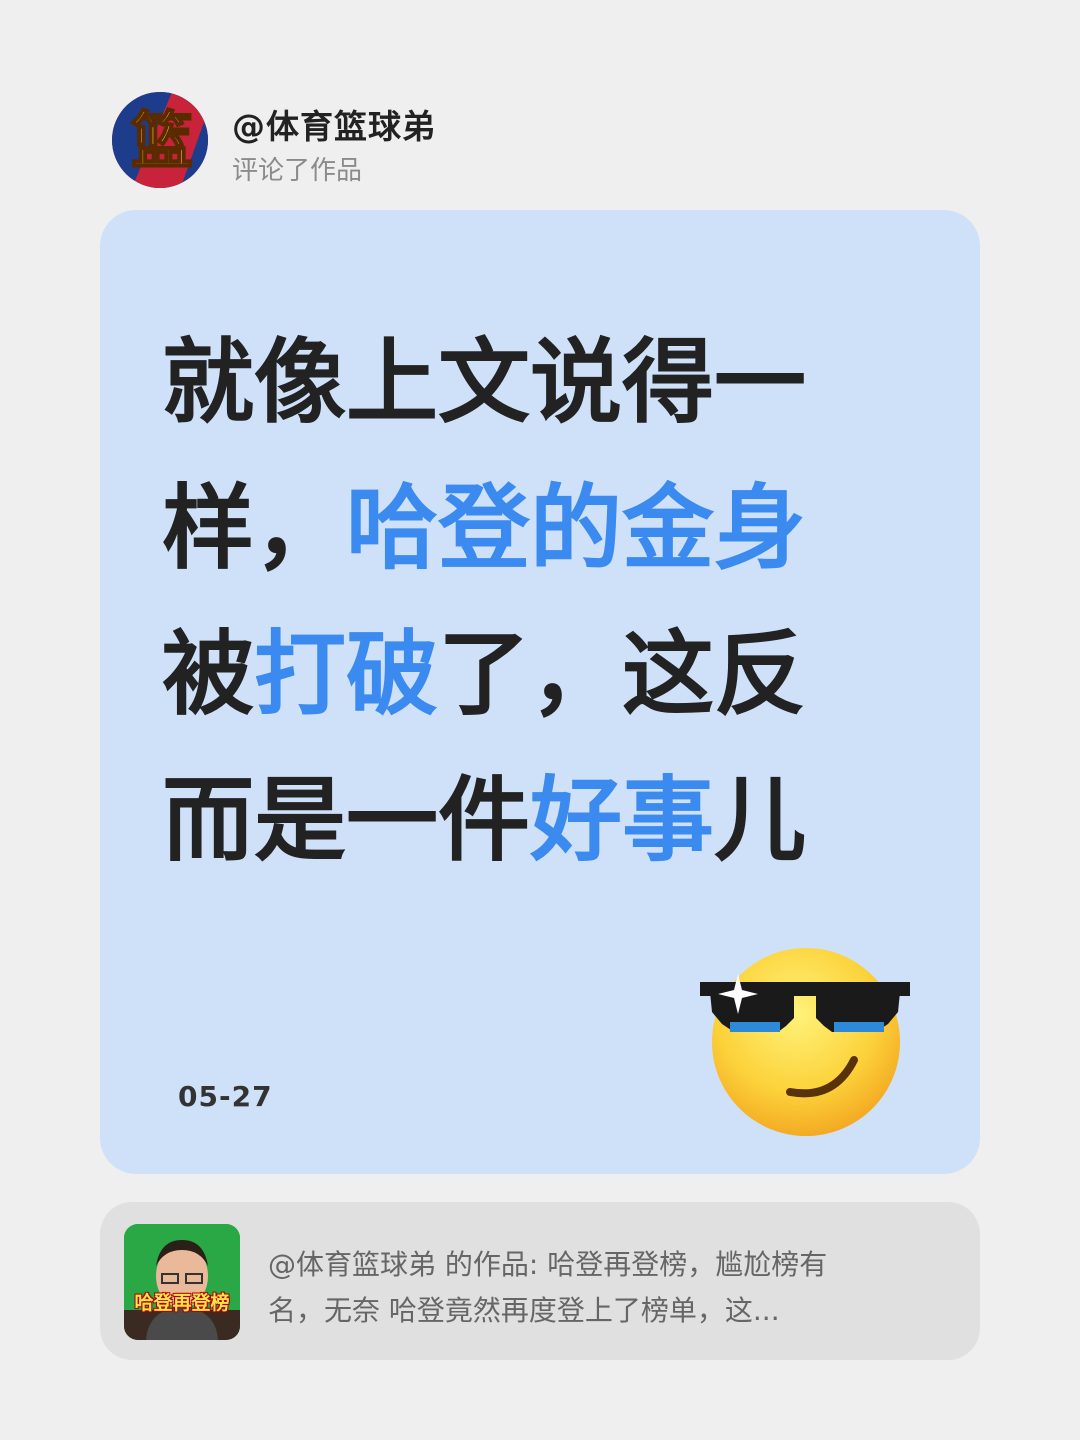  I want to click on comment-line: 被打破了，这反, so click(532, 675).